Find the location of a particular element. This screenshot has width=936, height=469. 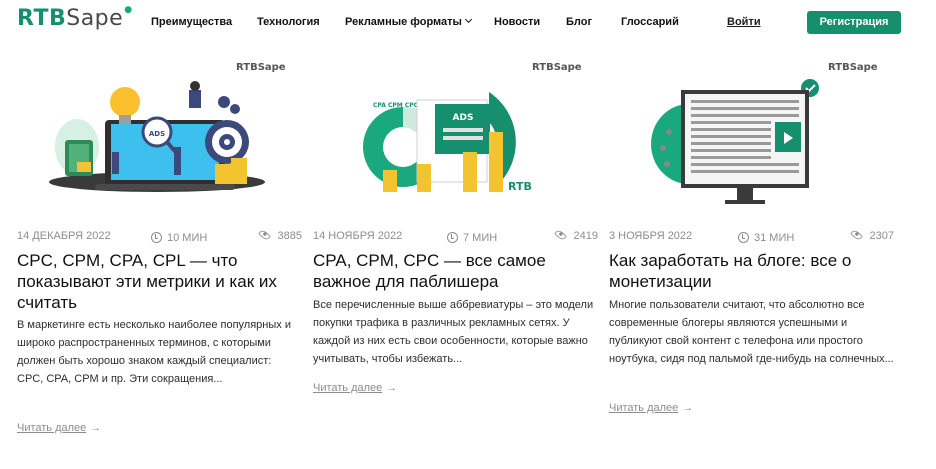

cpa-cpm-illustration: CPA CPM CPC CPT ADS RTB is located at coordinates (447, 142).